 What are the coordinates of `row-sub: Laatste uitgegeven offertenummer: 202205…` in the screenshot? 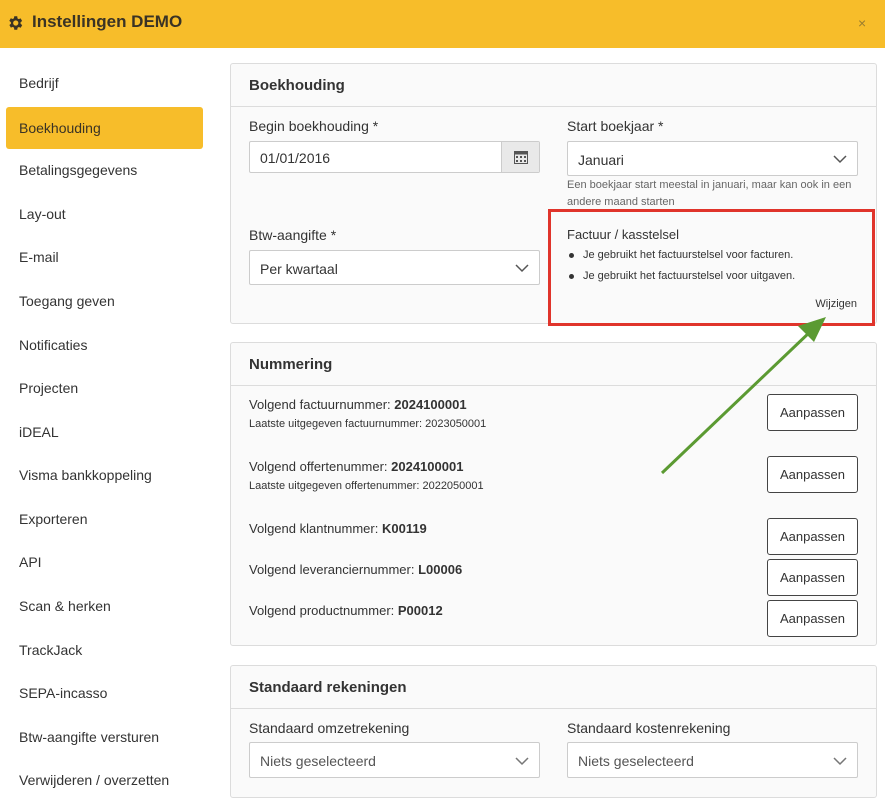 It's located at (366, 486).